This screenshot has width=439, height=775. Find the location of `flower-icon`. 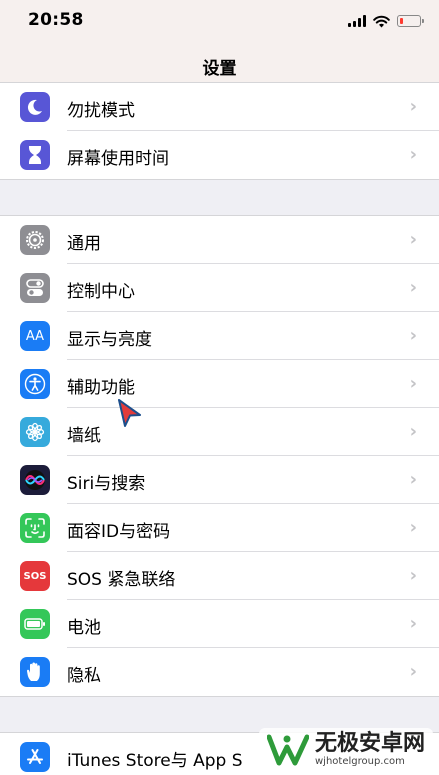

flower-icon is located at coordinates (35, 432).